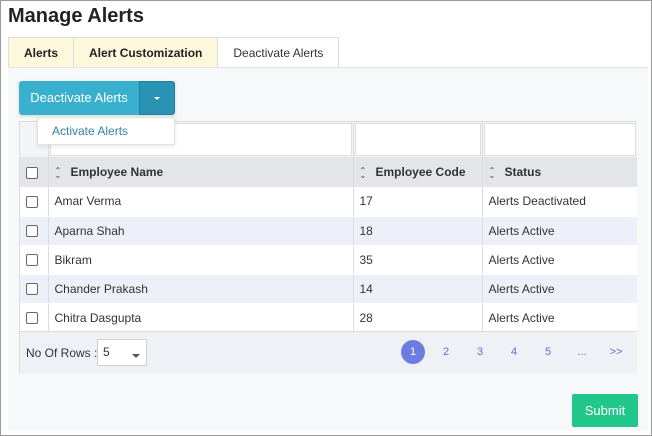  I want to click on table-row: Bikram 35 Alerts Active, so click(328, 260).